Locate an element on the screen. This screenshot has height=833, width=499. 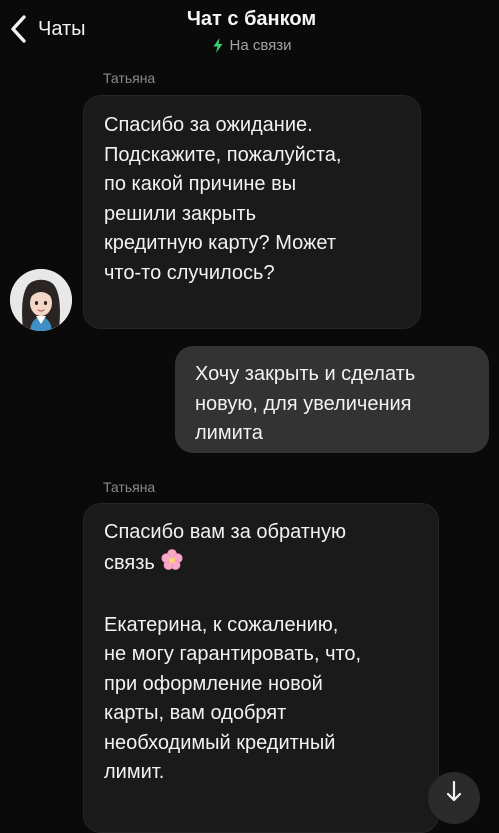
message-line: Екатерина, к сожалению, is located at coordinates (221, 624).